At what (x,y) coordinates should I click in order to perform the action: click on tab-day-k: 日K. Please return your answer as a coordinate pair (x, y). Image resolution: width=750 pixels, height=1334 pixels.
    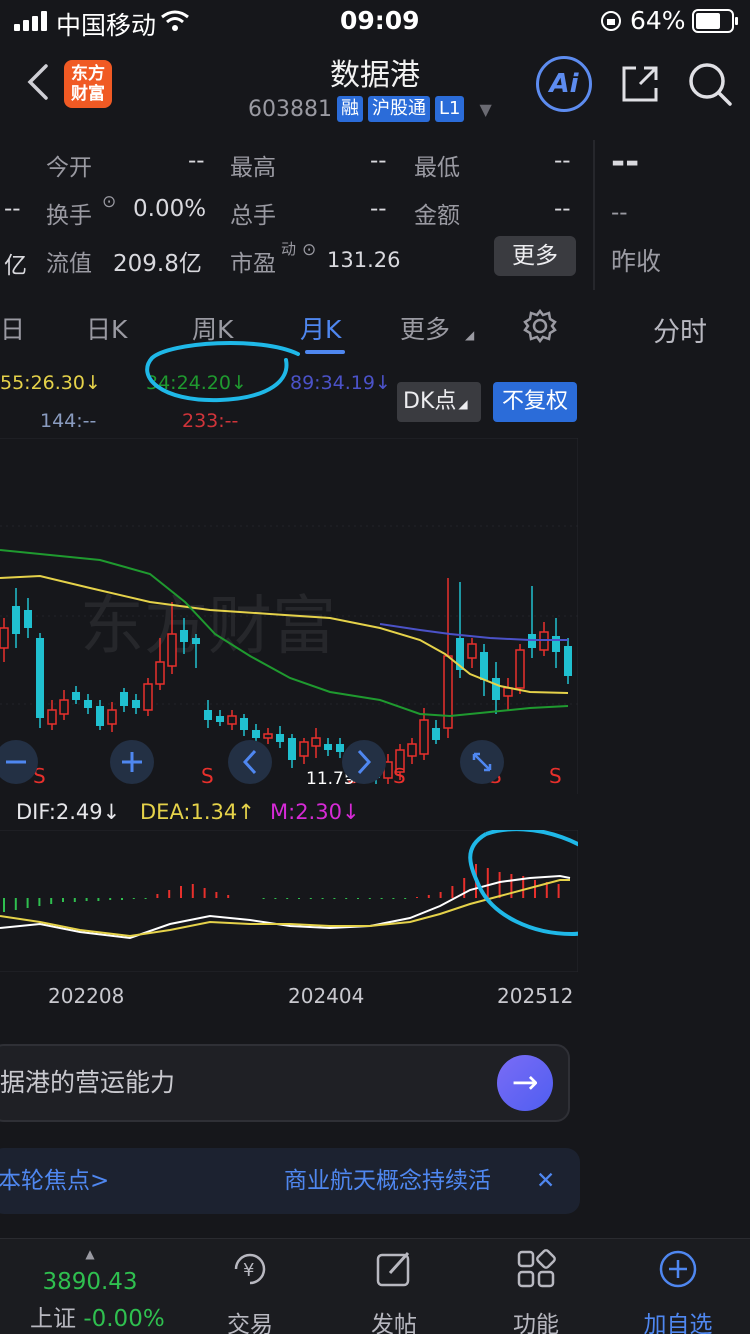
    Looking at the image, I should click on (106, 328).